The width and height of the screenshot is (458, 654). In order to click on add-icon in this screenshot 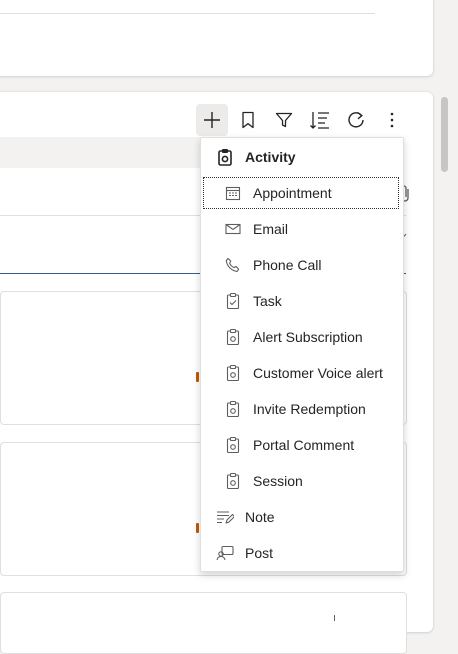, I will do `click(212, 120)`.